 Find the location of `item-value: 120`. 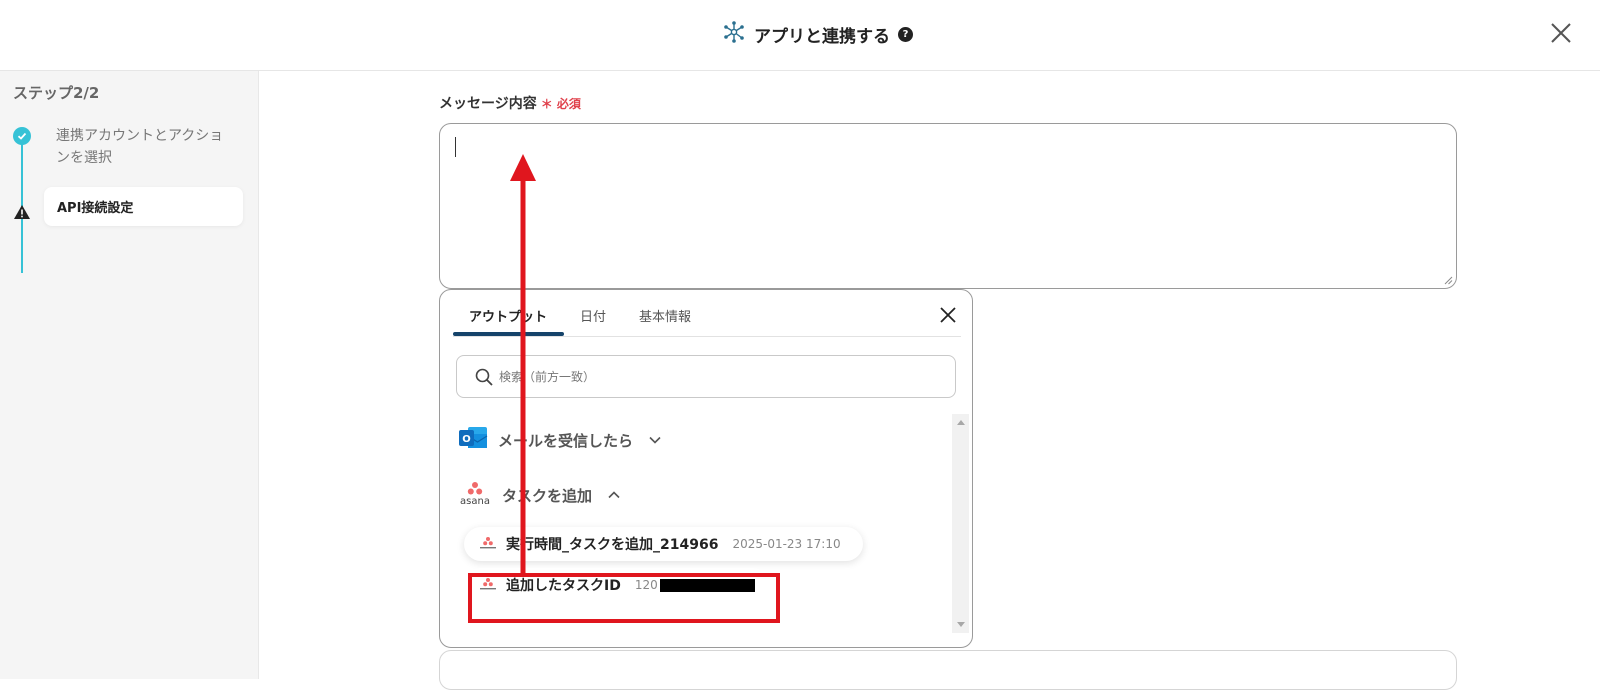

item-value: 120 is located at coordinates (695, 585).